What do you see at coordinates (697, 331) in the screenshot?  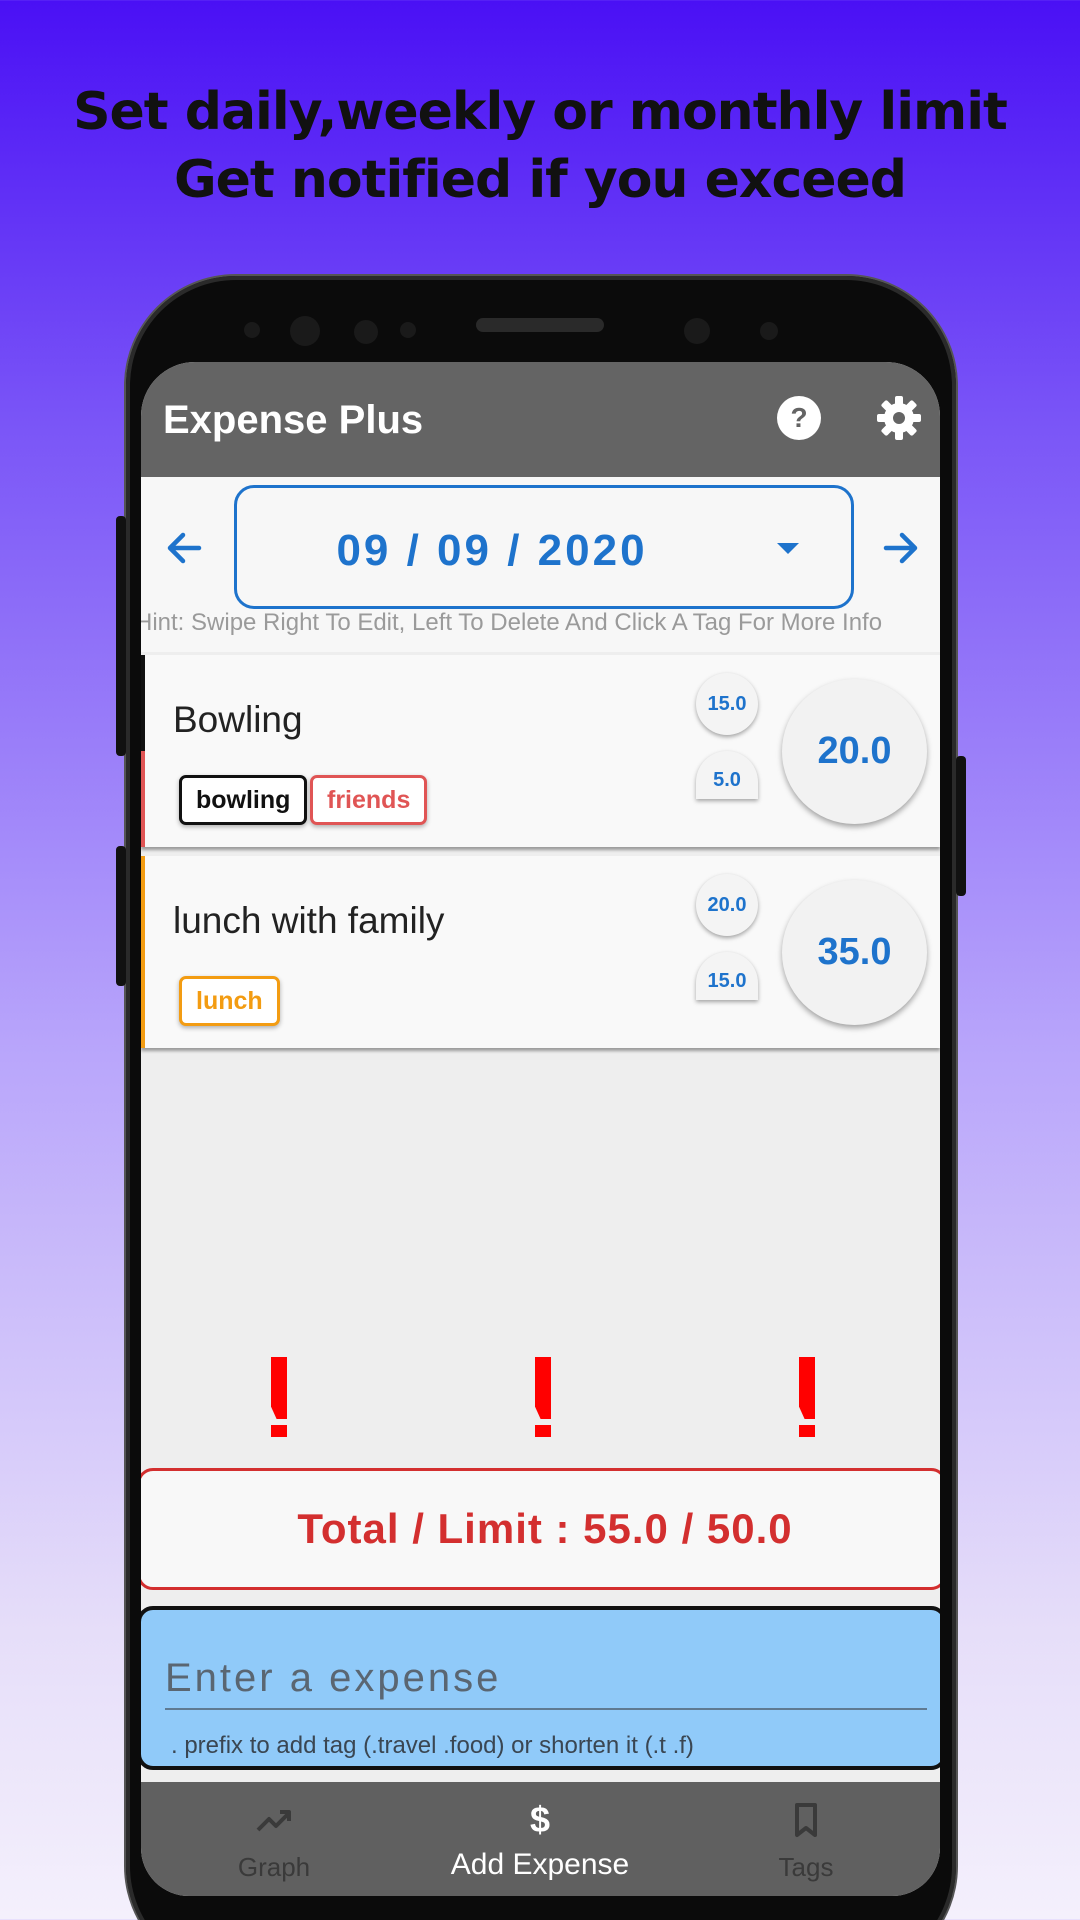 I see `iris-camera` at bounding box center [697, 331].